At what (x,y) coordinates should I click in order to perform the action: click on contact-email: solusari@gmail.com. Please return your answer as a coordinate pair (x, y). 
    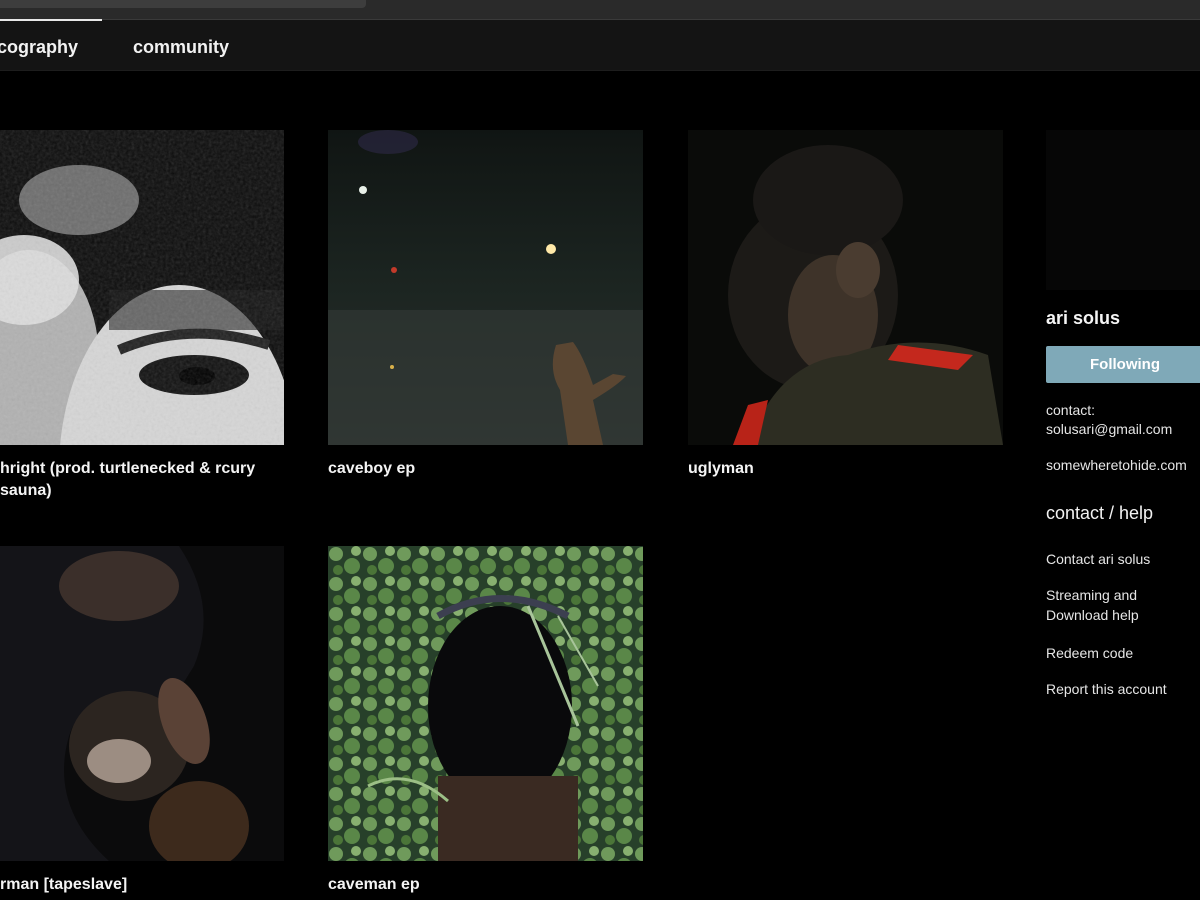
    Looking at the image, I should click on (1109, 429).